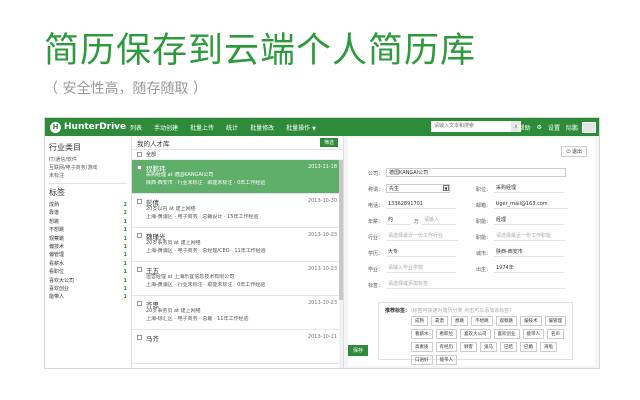 The width and height of the screenshot is (640, 400). What do you see at coordinates (422, 334) in the screenshot?
I see `tag-chip: 看薪水` at bounding box center [422, 334].